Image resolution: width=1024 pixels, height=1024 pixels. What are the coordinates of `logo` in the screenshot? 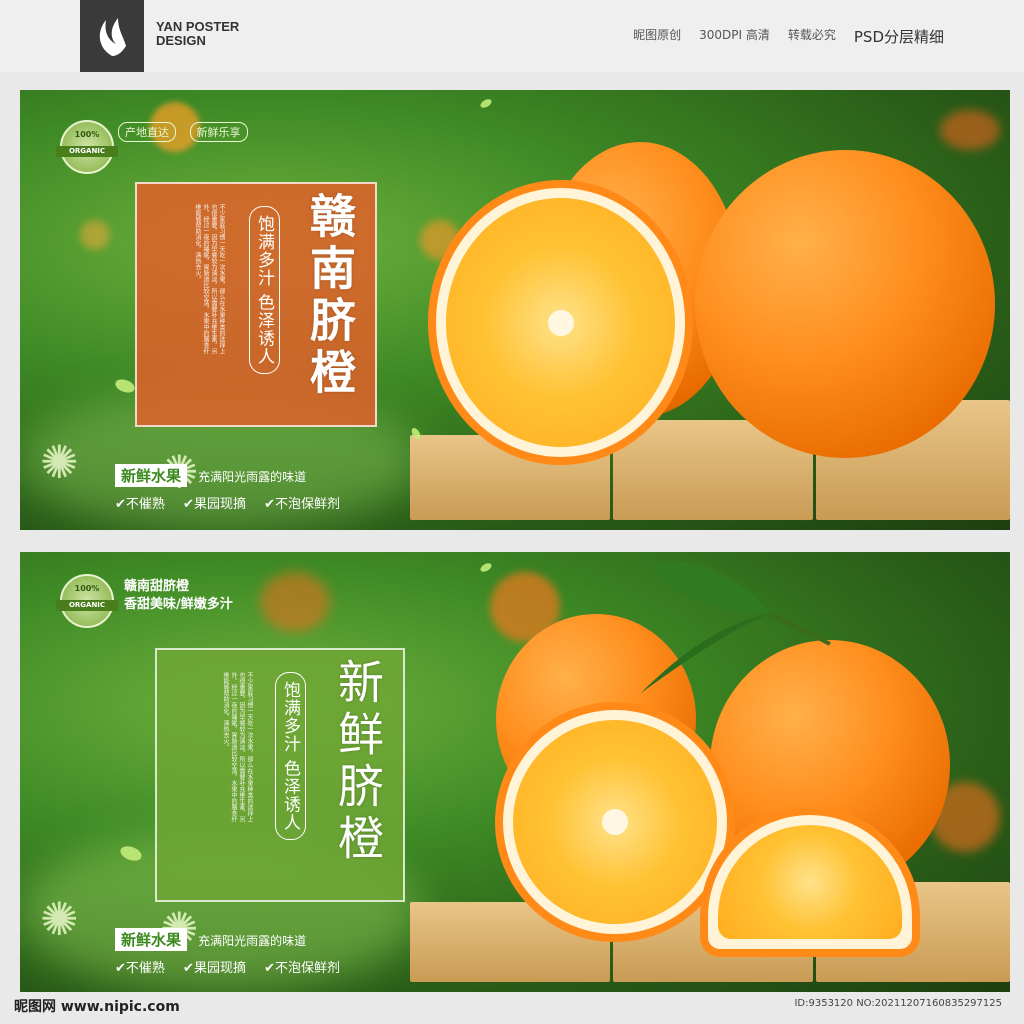 It's located at (112, 36).